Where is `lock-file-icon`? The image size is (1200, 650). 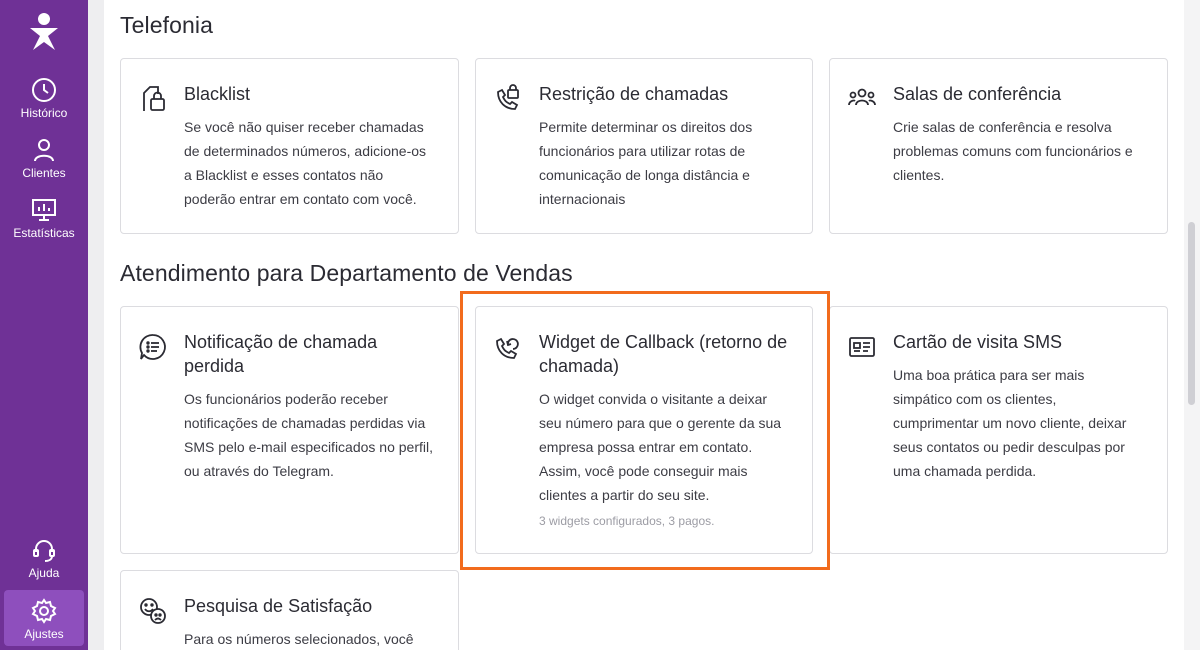
lock-file-icon is located at coordinates (154, 98).